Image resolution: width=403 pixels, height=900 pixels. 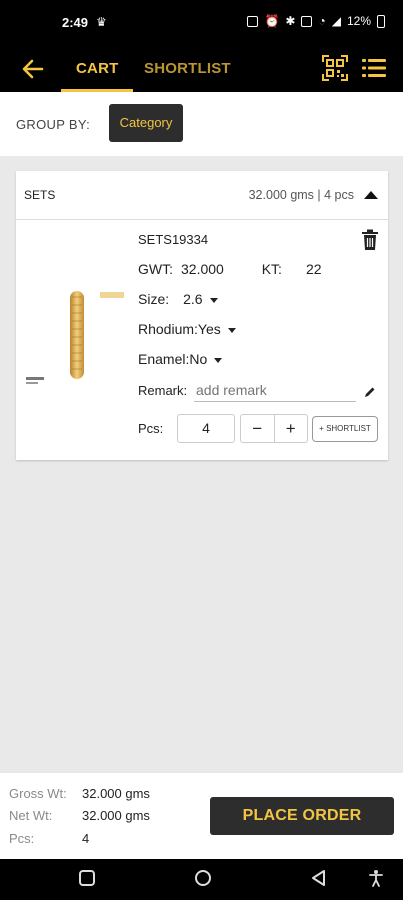 I want to click on product-image, so click(x=74, y=321).